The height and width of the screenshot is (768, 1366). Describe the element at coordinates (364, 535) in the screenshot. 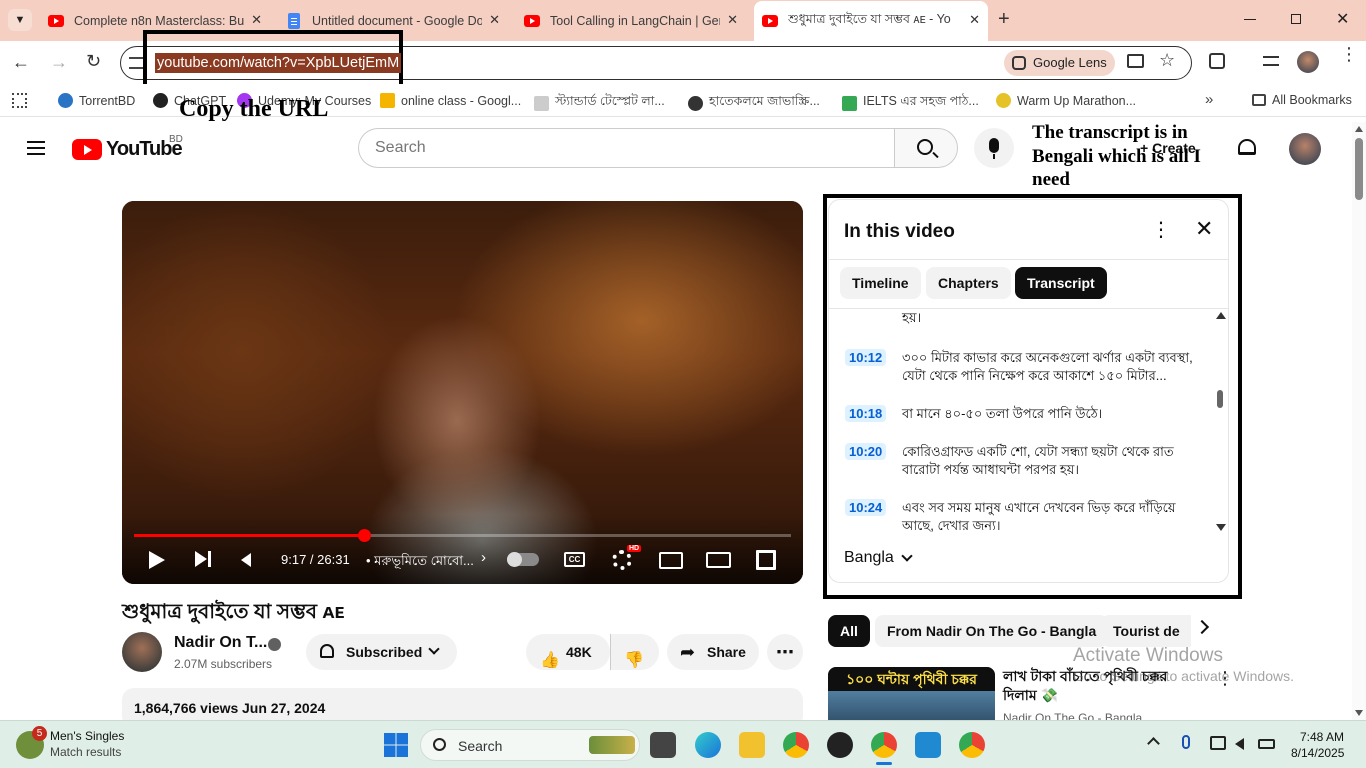

I see `progress-scrubber` at that location.